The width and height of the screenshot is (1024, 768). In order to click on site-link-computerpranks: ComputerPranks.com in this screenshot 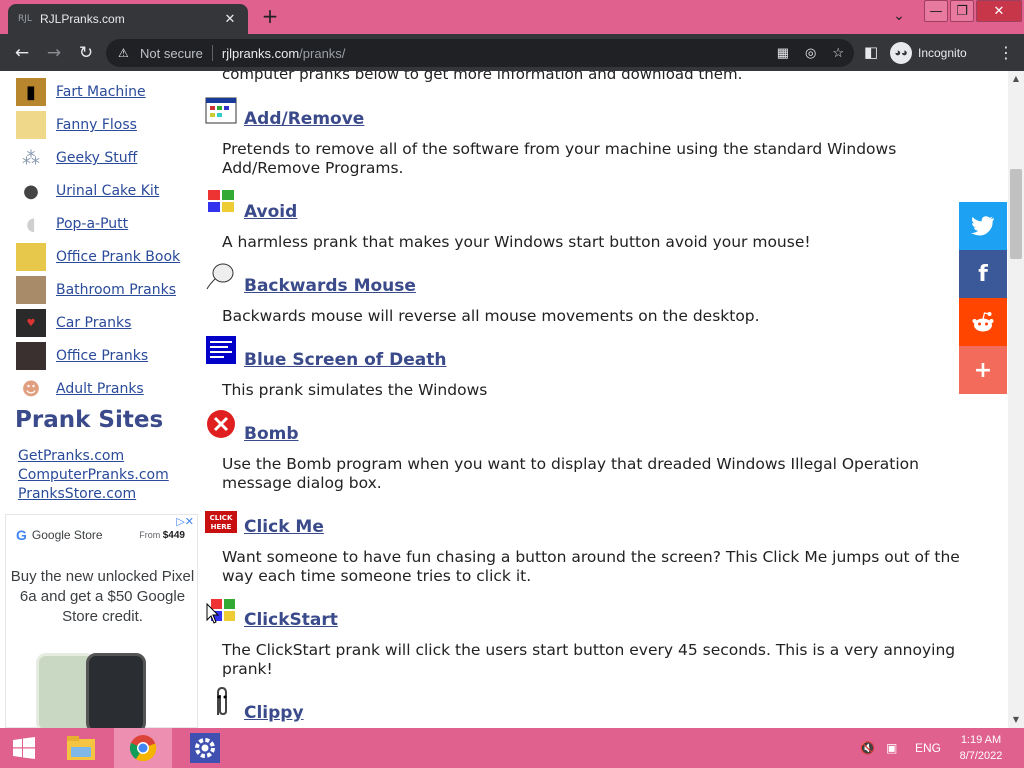, I will do `click(93, 475)`.